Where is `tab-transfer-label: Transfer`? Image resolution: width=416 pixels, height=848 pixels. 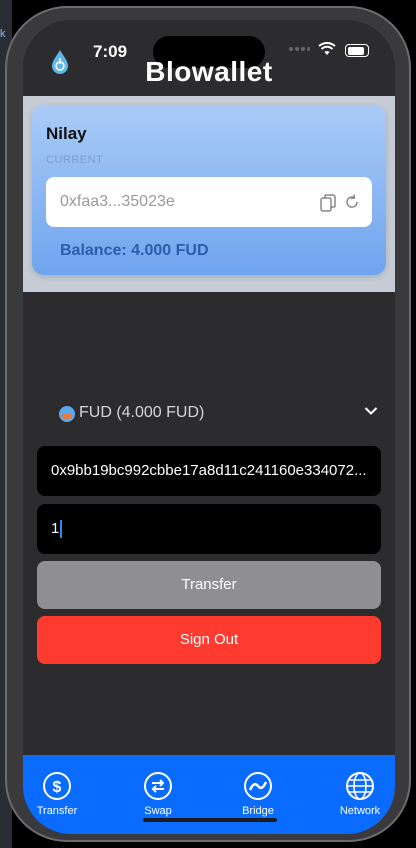
tab-transfer-label: Transfer is located at coordinates (57, 811).